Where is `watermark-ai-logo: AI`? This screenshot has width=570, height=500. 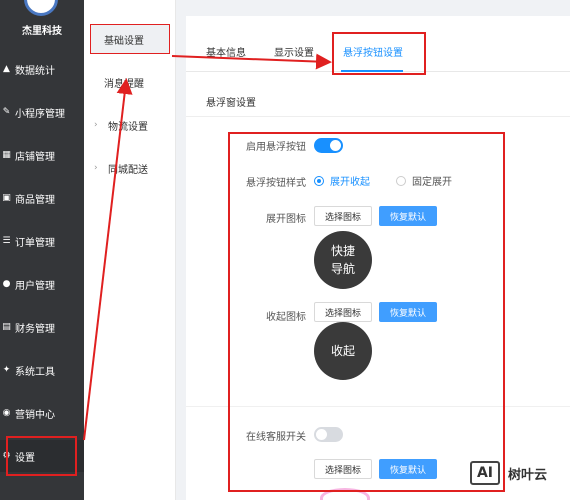 watermark-ai-logo: AI is located at coordinates (485, 473).